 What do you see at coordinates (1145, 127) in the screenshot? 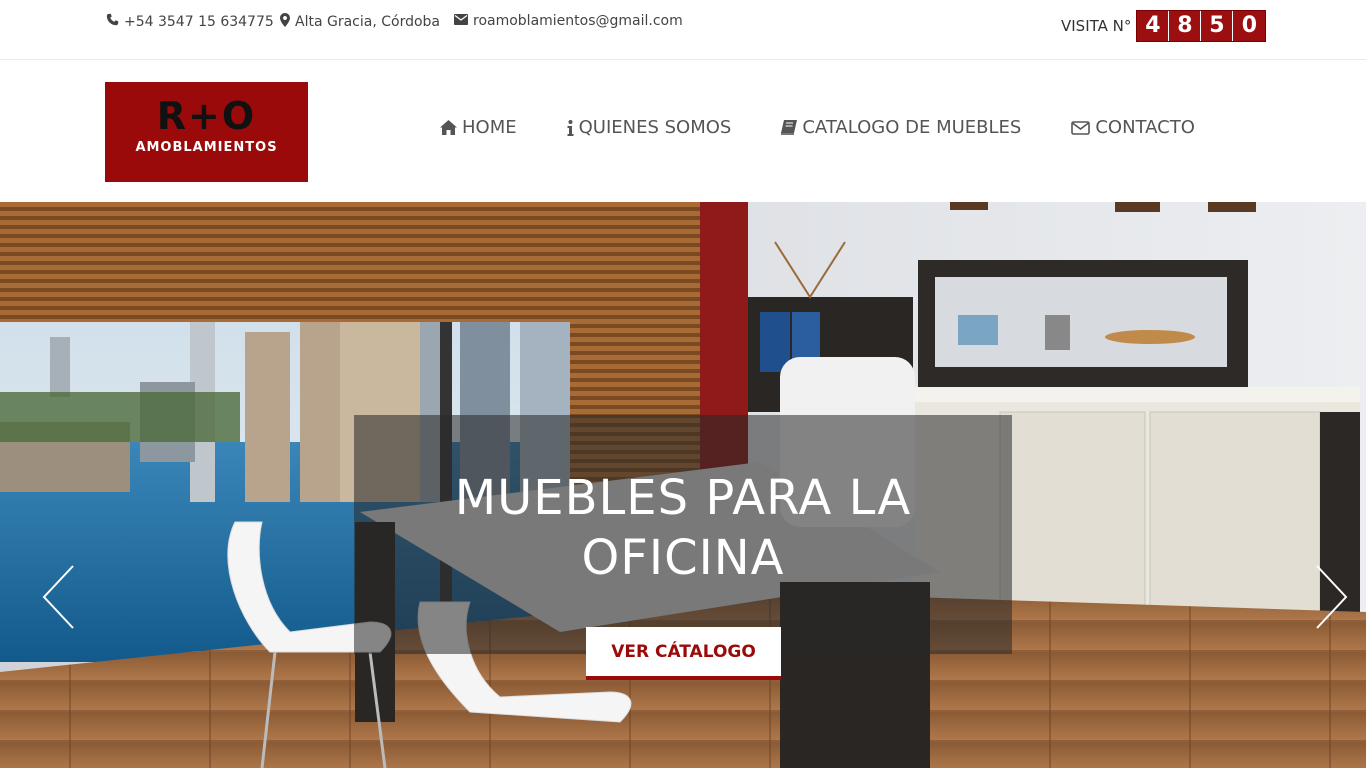
I see `nav-label: CONTACTO` at bounding box center [1145, 127].